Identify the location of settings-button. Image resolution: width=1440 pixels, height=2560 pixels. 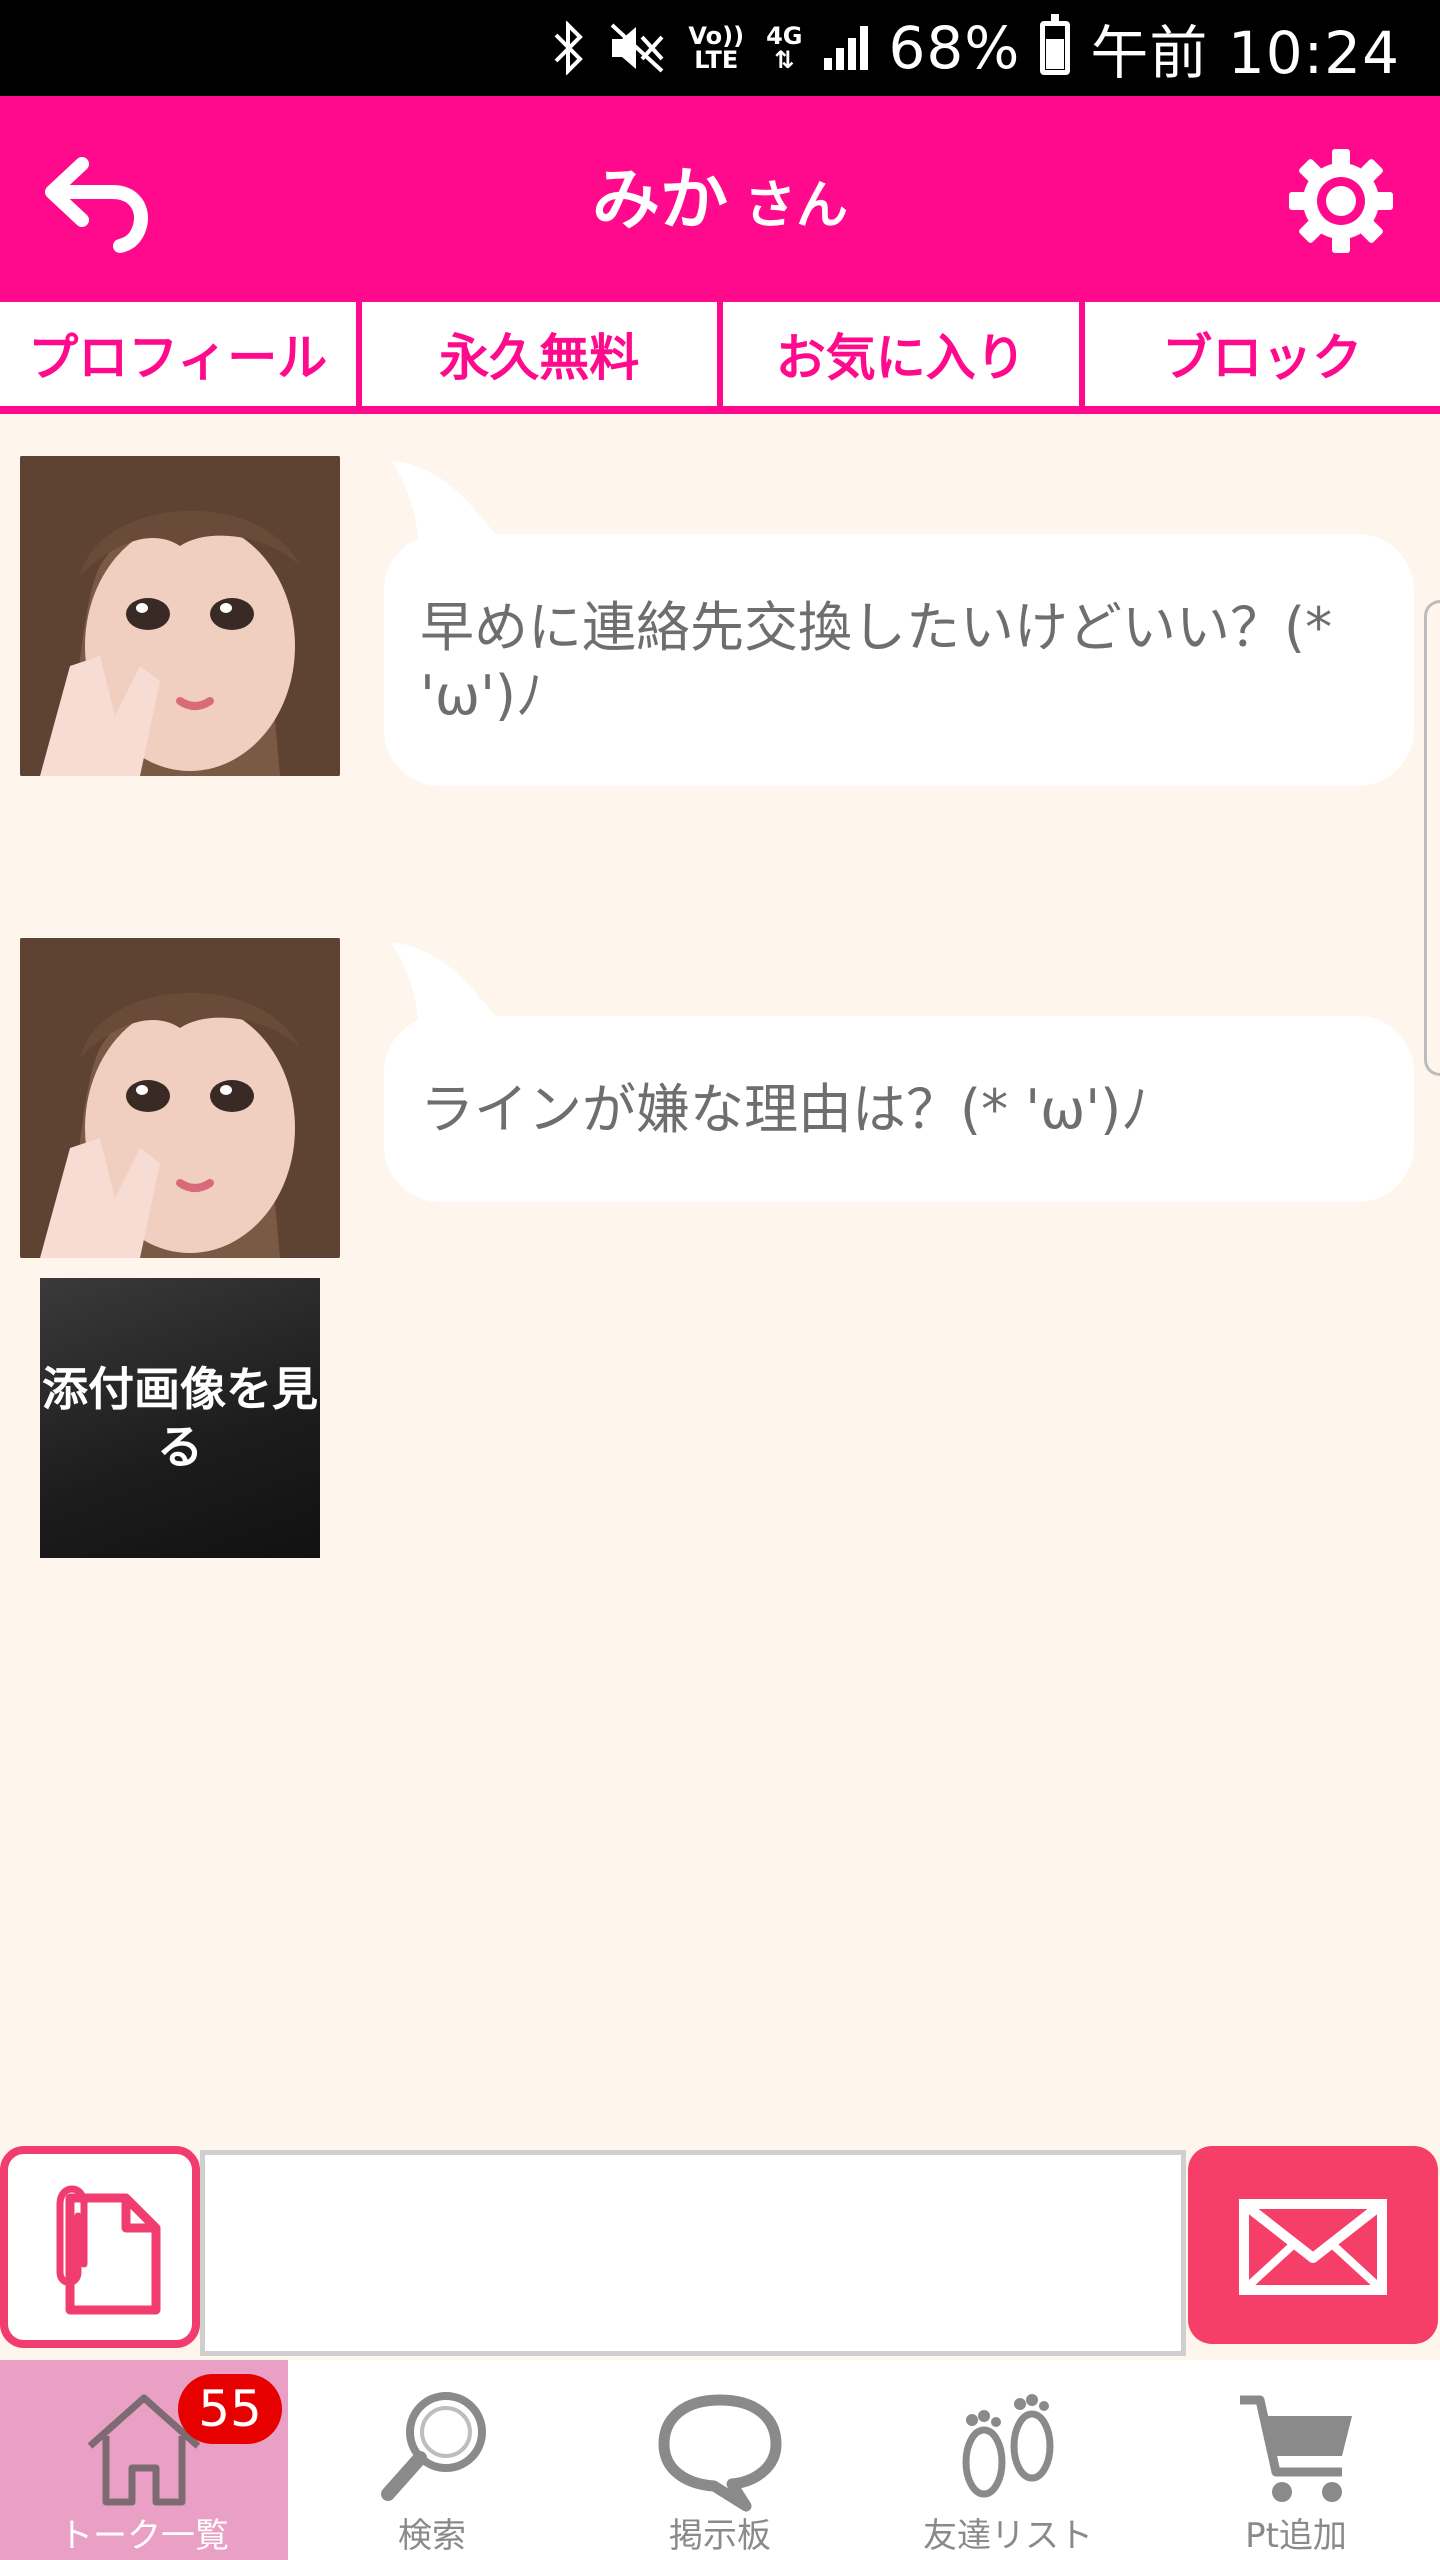
(1341, 201).